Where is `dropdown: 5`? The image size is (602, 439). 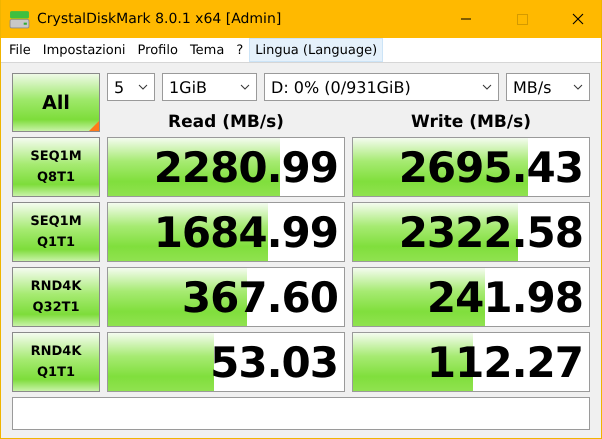
dropdown: 5 is located at coordinates (131, 87).